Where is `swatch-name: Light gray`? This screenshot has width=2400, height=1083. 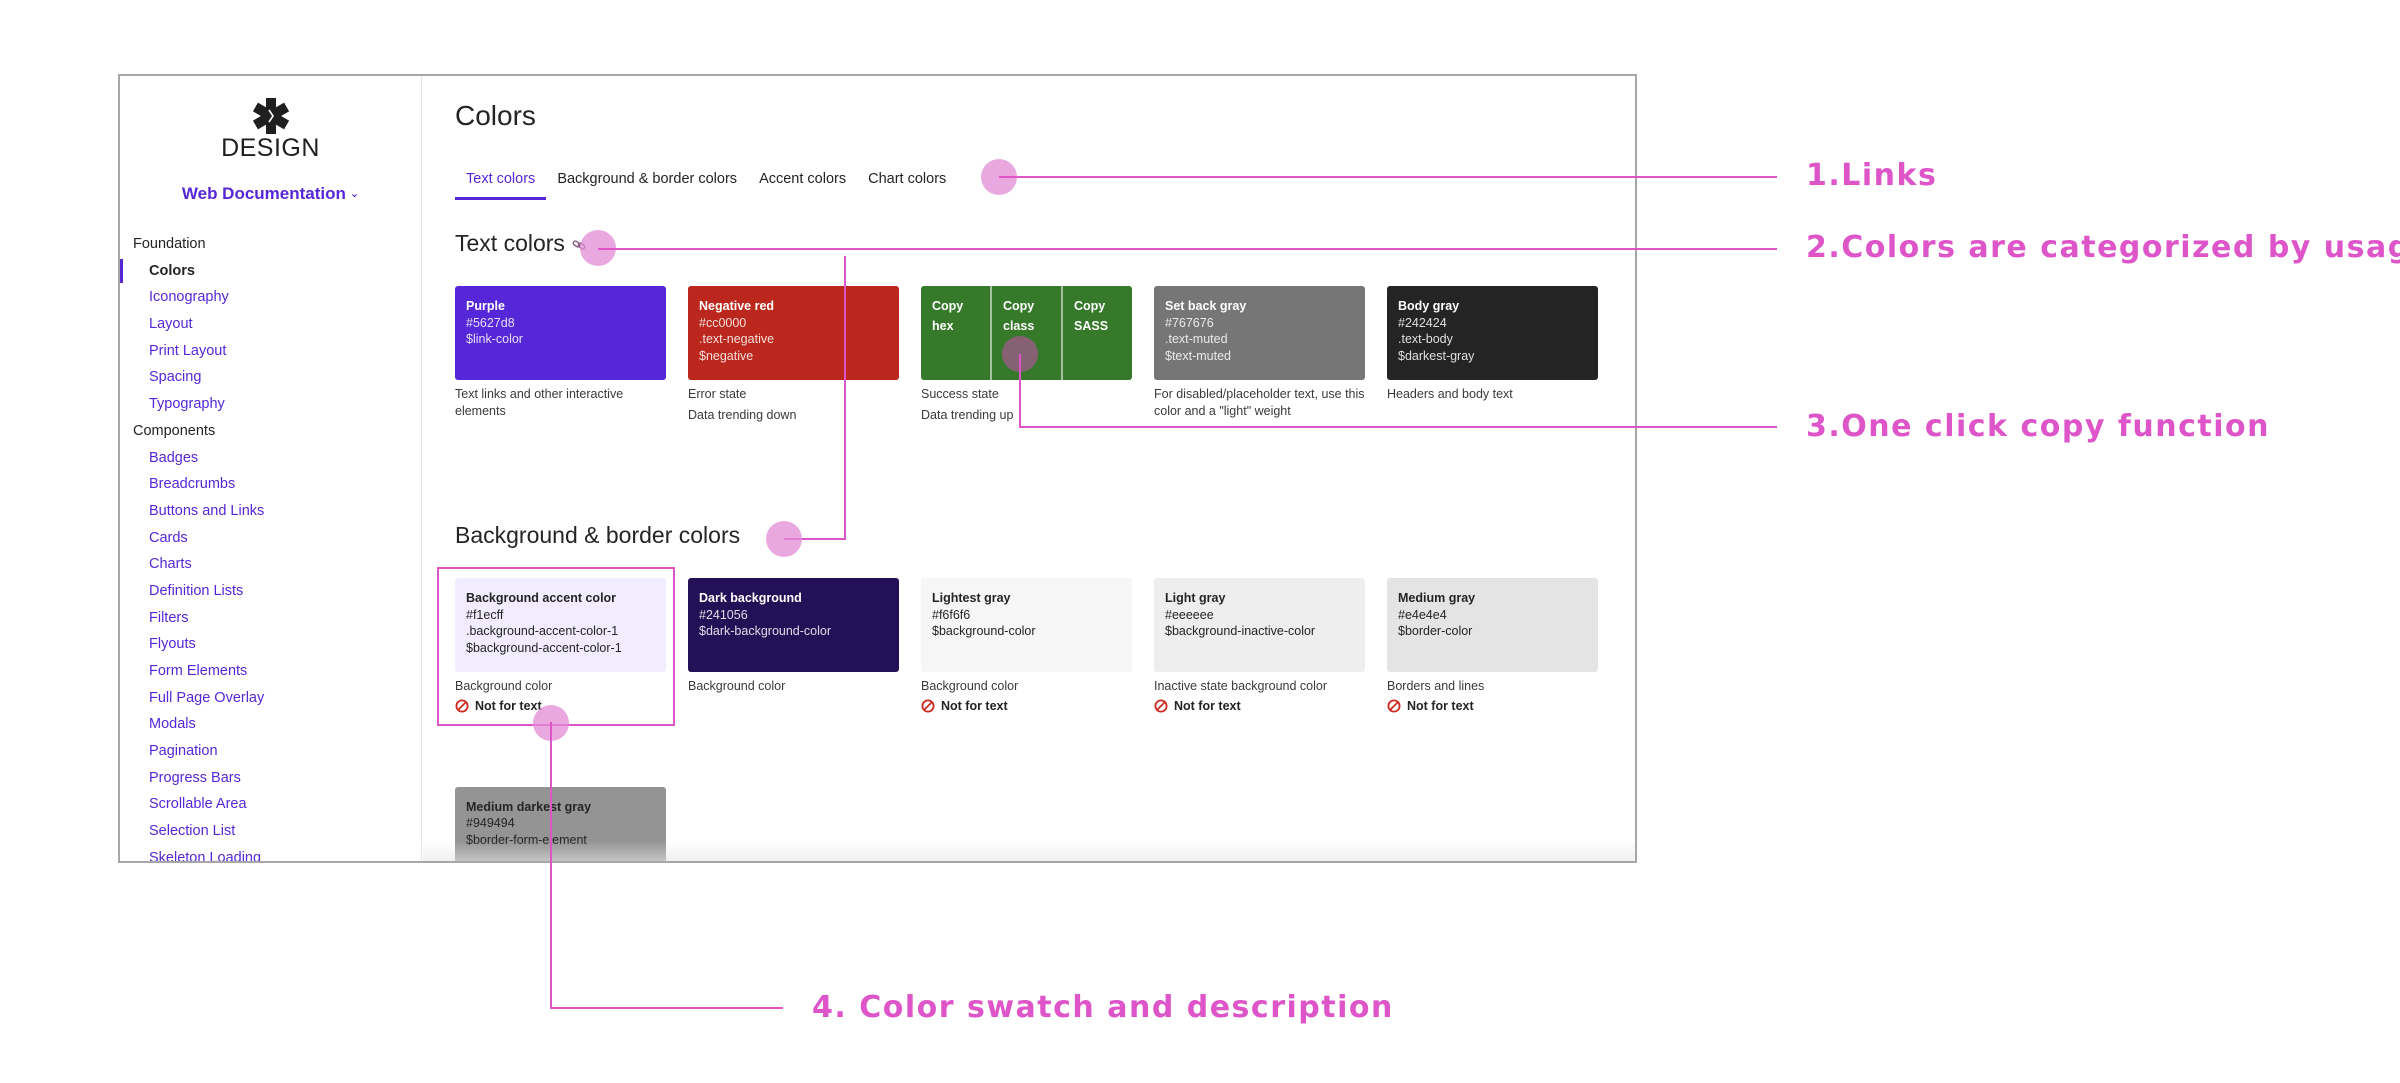
swatch-name: Light gray is located at coordinates (1195, 598).